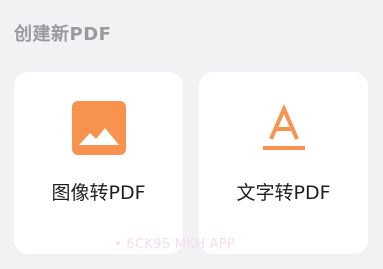 The image size is (383, 269). What do you see at coordinates (63, 34) in the screenshot?
I see `section-title: 创建新PDF` at bounding box center [63, 34].